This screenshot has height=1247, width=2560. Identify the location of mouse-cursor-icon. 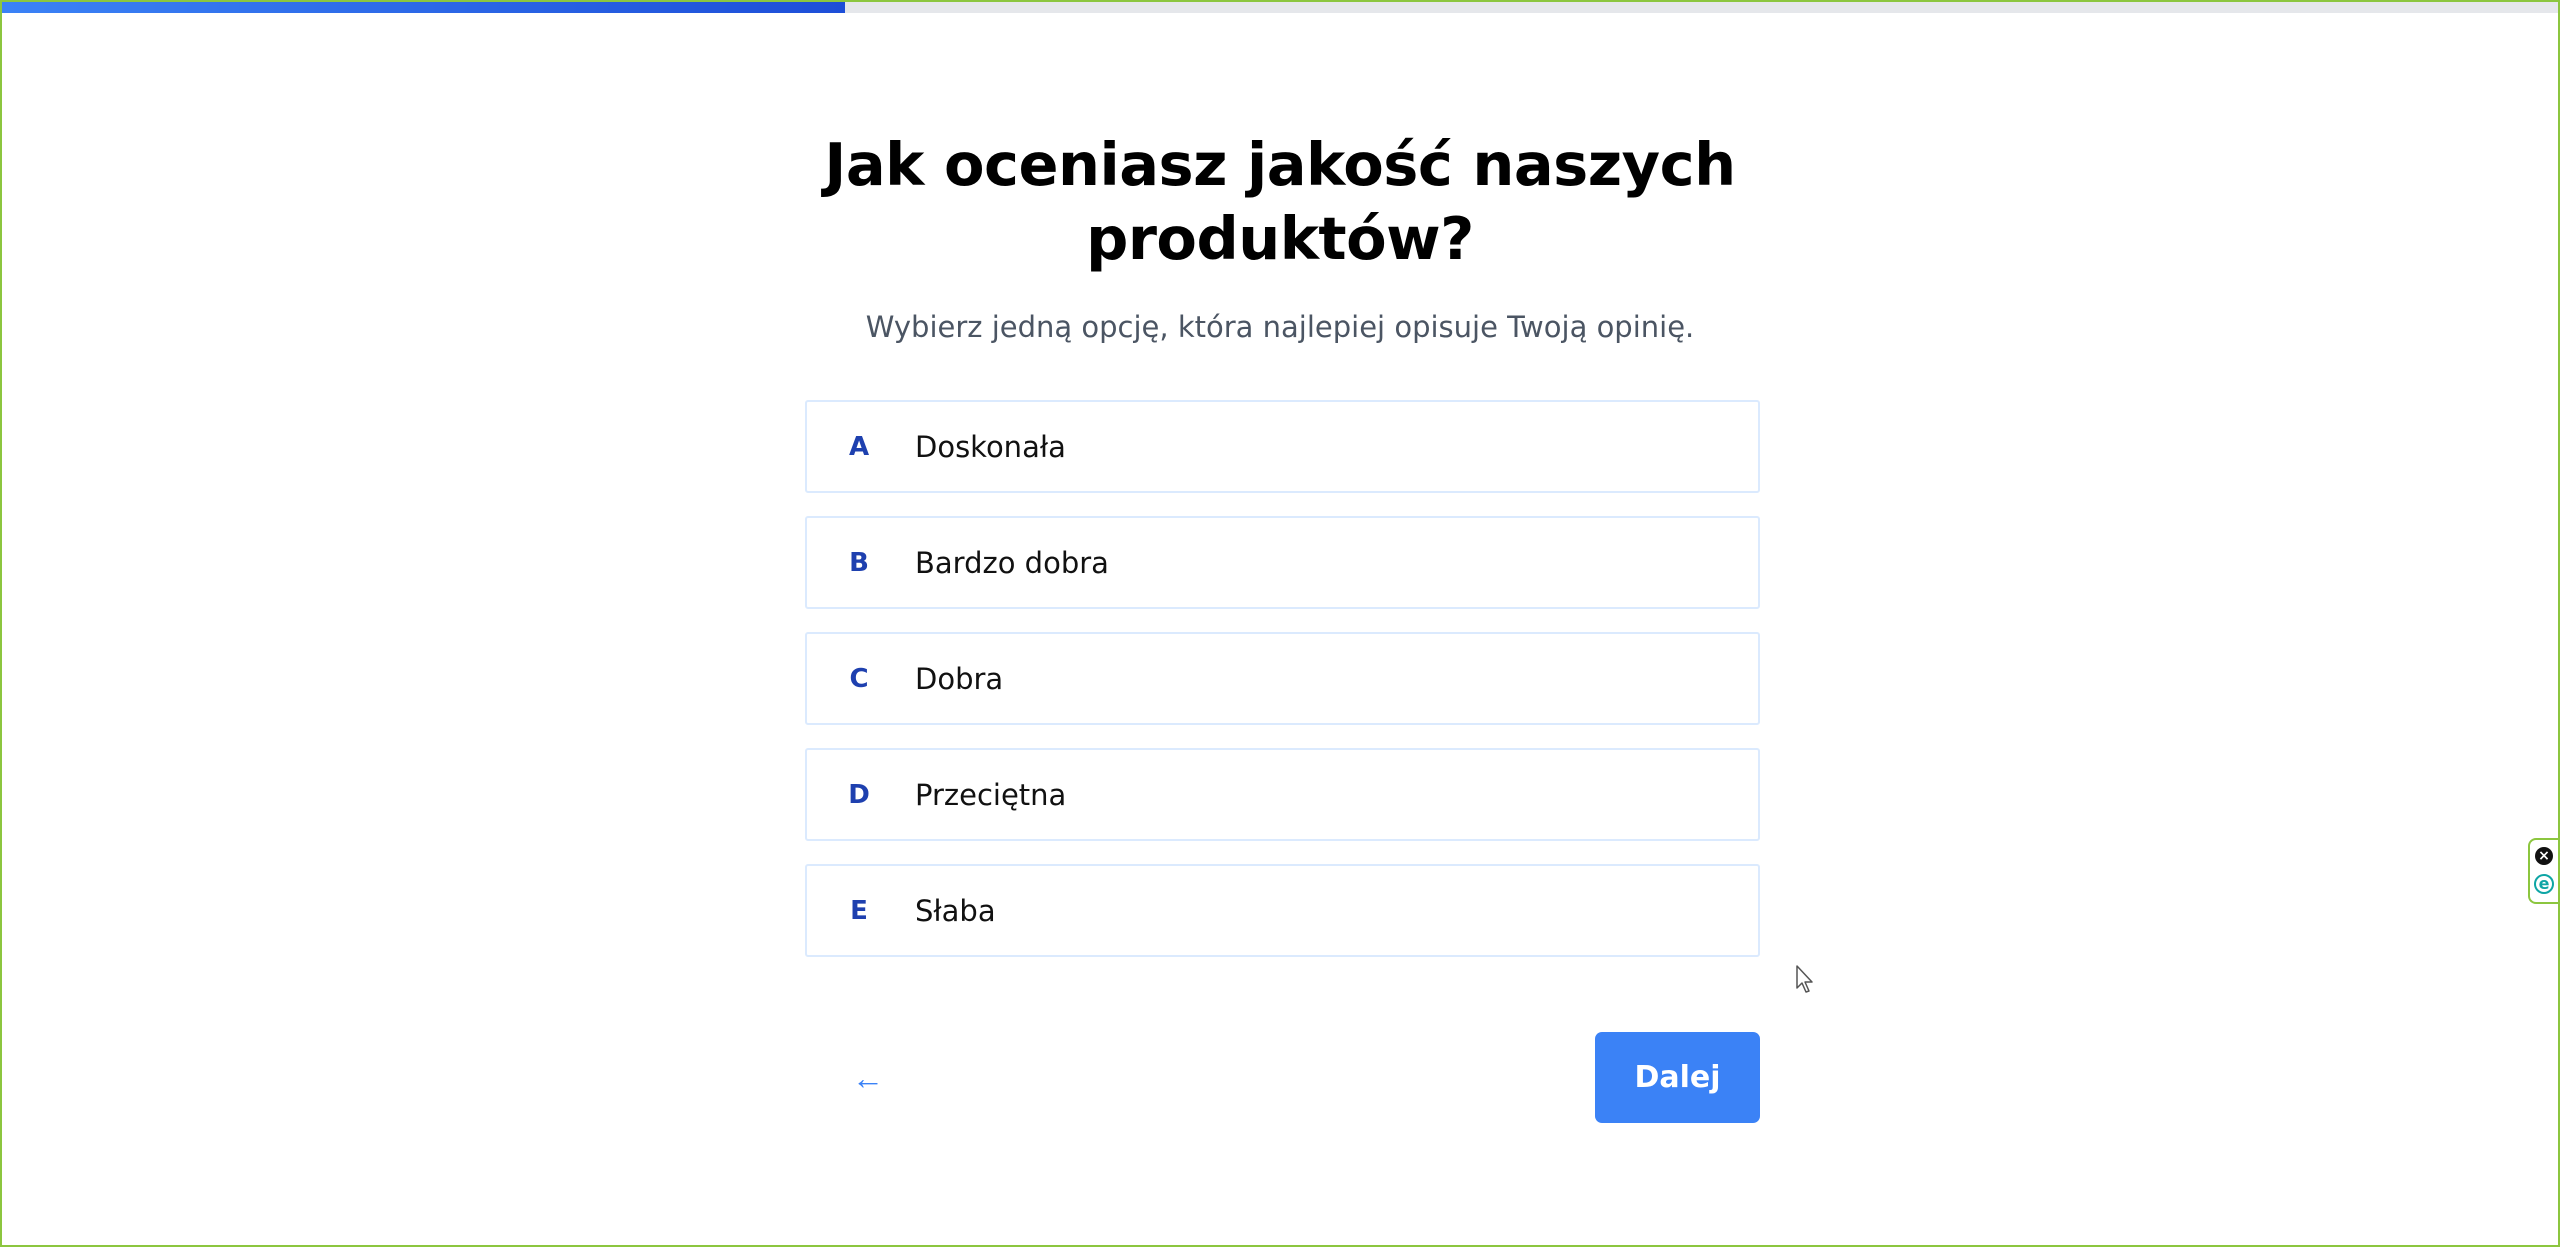
(1804, 979).